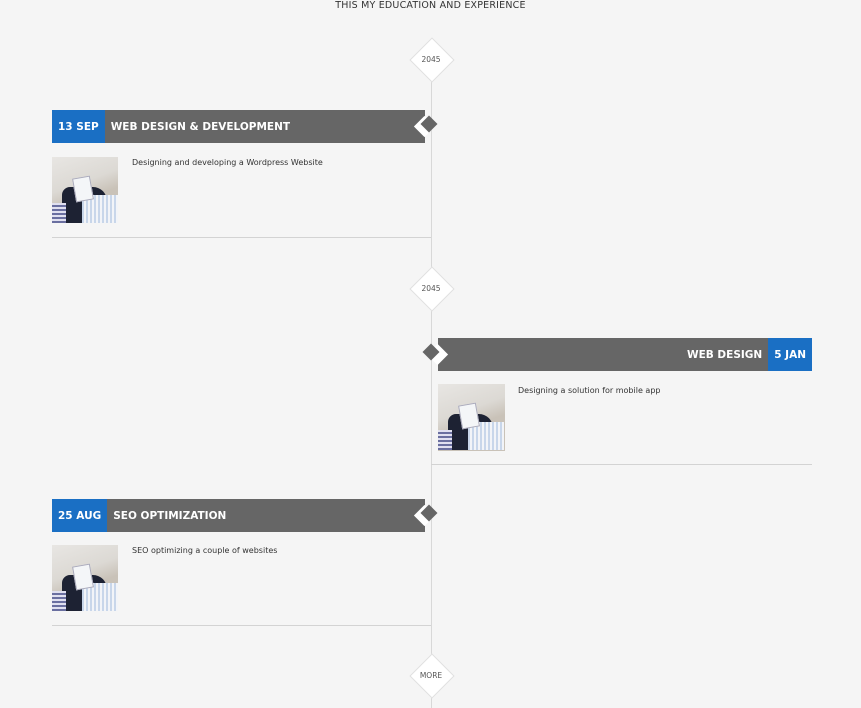  Describe the element at coordinates (200, 126) in the screenshot. I see `entry-title: WEB DESIGN & DEVELOPMENT` at that location.